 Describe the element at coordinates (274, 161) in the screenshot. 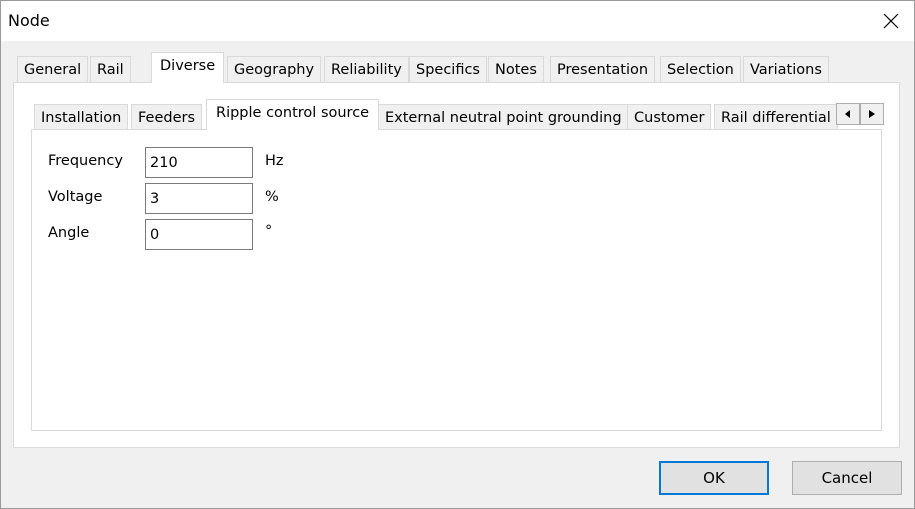

I see `frequency-unit: Hz` at that location.